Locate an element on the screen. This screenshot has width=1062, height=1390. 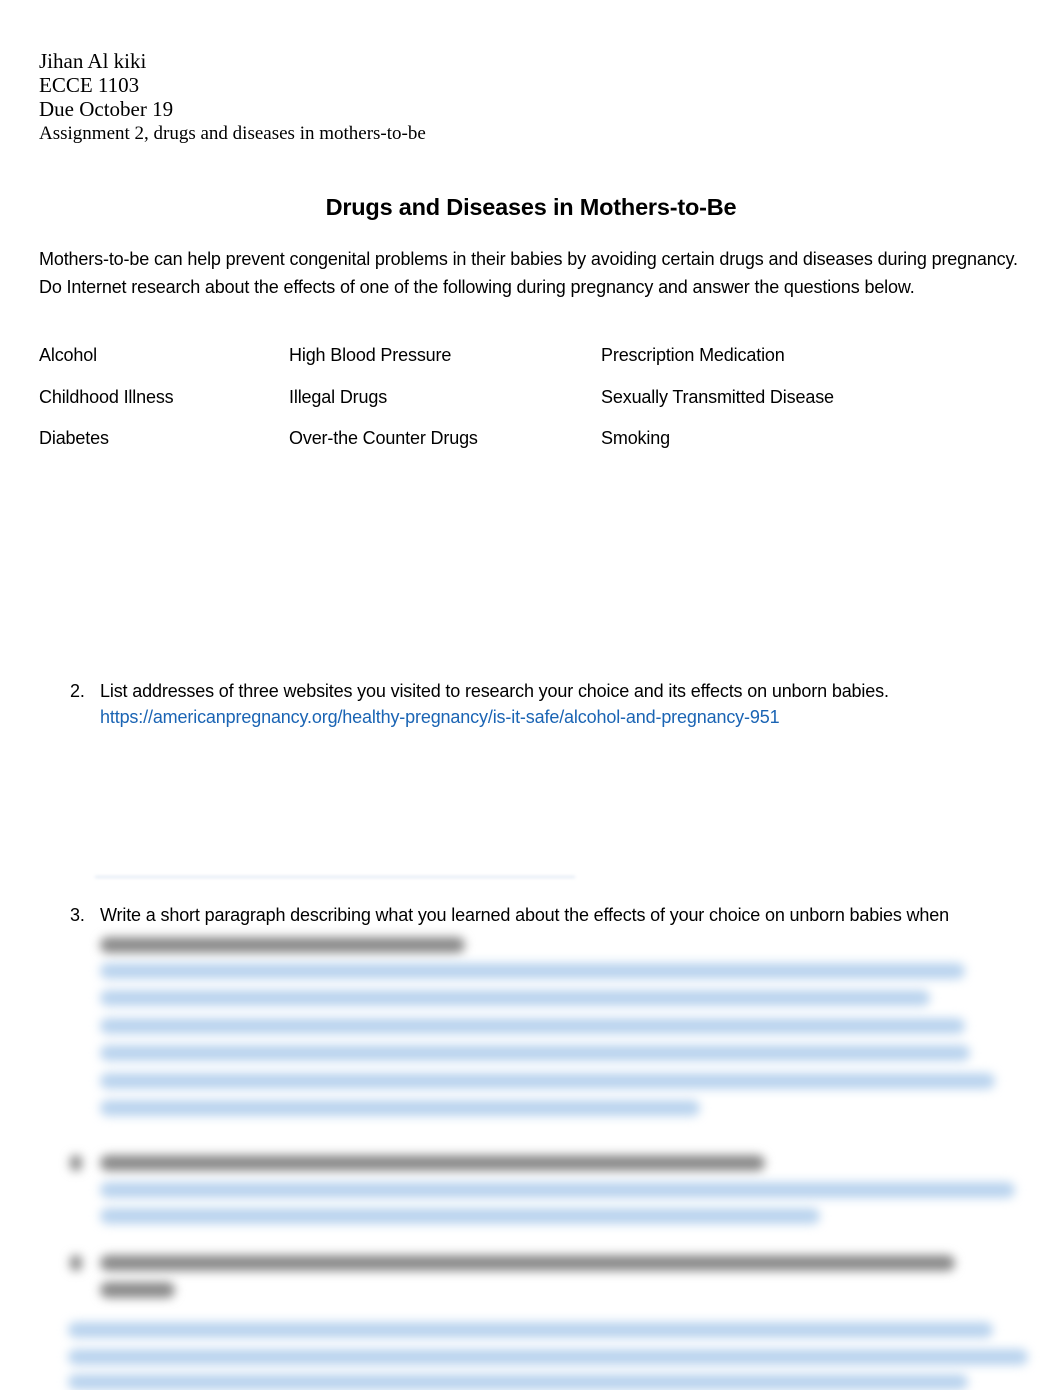
question-number: 3. is located at coordinates (77, 915).